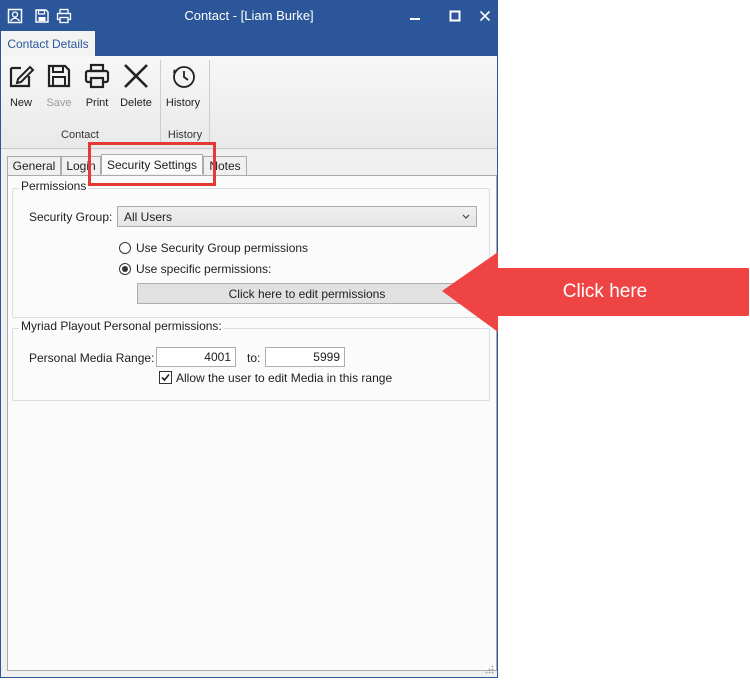 The height and width of the screenshot is (680, 750). Describe the element at coordinates (222, 248) in the screenshot. I see `radio-use-group-permissions-label: Use Security Group permissions` at that location.